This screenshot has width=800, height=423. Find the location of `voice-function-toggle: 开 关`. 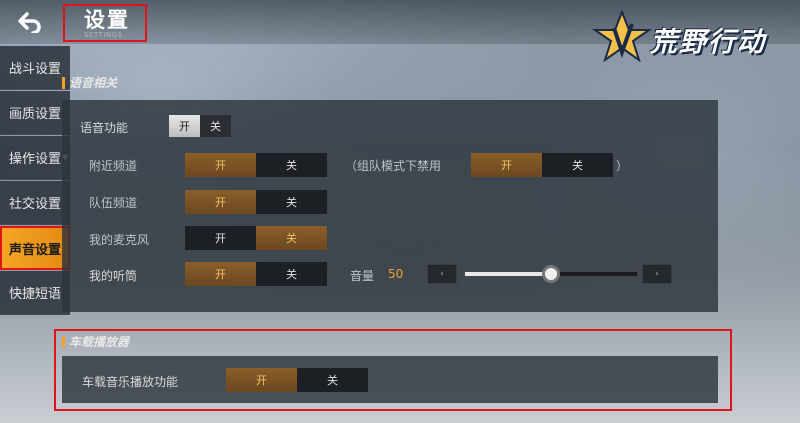

voice-function-toggle: 开 关 is located at coordinates (200, 126).